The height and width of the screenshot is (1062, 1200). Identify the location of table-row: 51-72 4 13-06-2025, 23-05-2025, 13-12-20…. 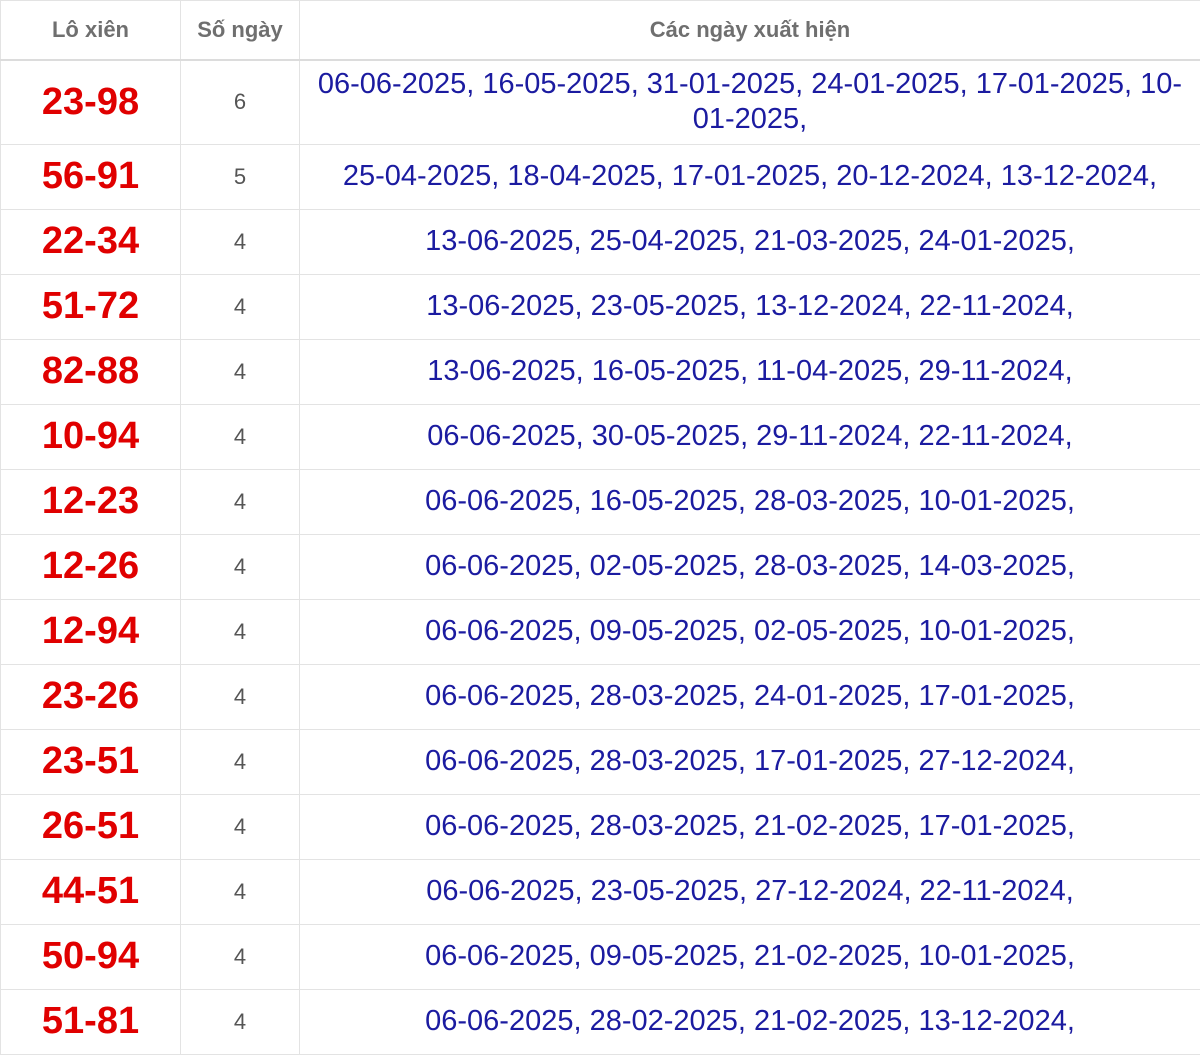
(600, 306).